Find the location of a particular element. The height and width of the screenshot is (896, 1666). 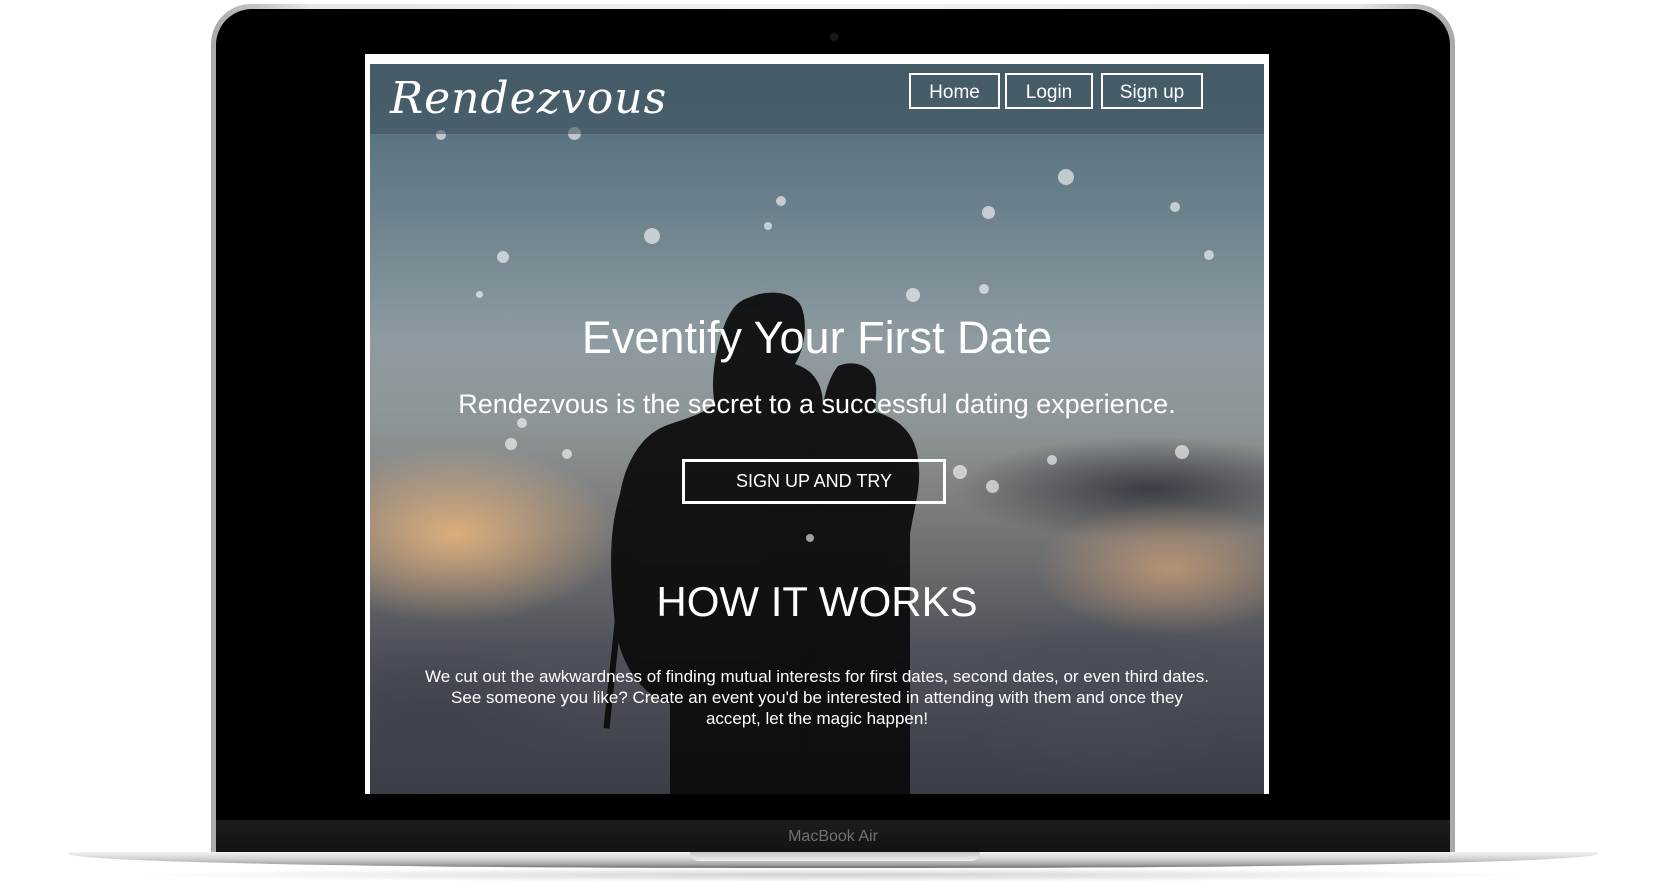

device-label: MacBook Air is located at coordinates (833, 836).